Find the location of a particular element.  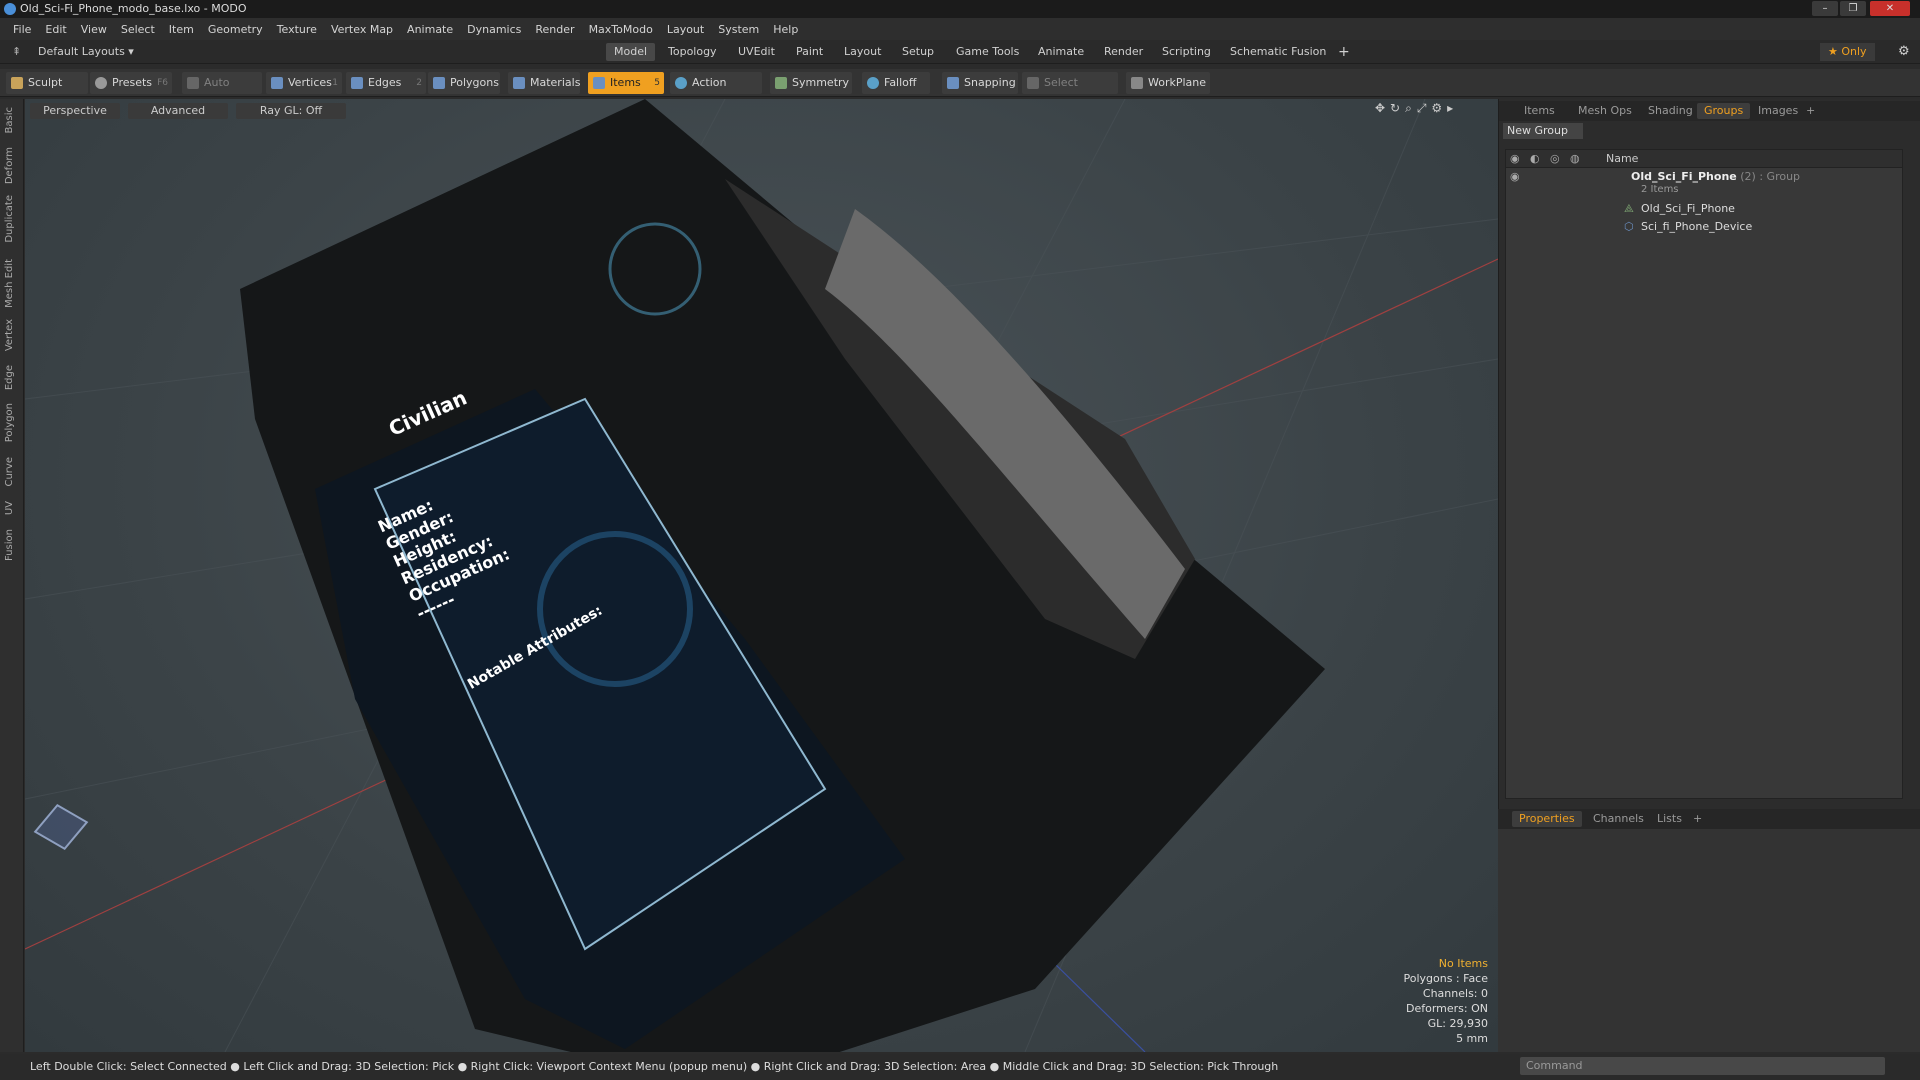

vtab-fusion: Fusion is located at coordinates (12, 545).